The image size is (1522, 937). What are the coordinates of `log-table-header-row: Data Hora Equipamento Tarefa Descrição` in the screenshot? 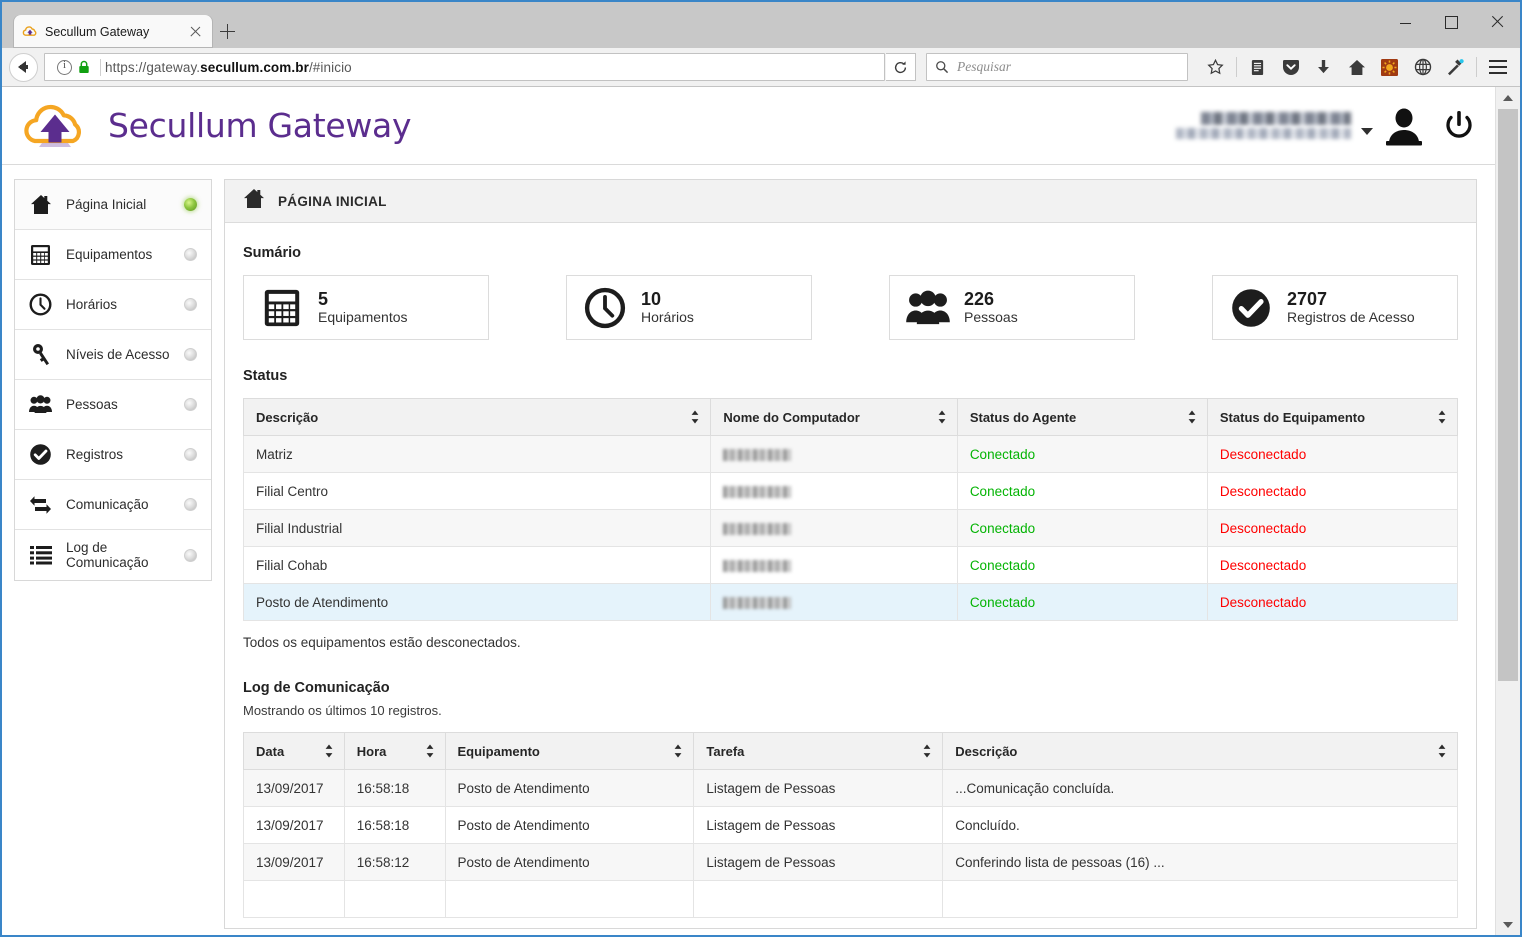 It's located at (850, 751).